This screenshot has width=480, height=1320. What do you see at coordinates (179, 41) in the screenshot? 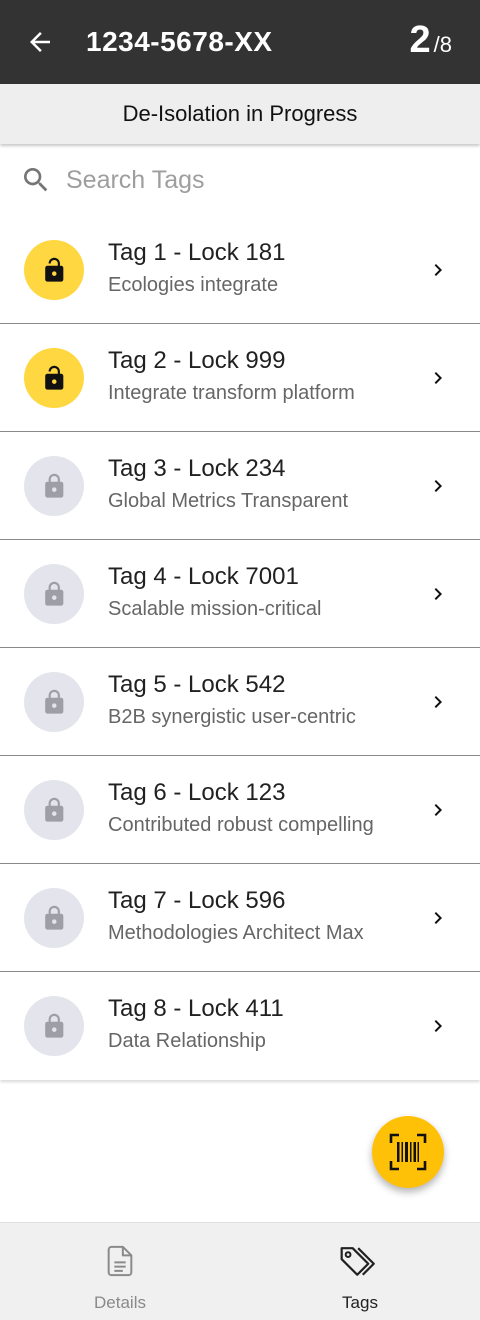
I see `page-title: 1234-5678-XX` at bounding box center [179, 41].